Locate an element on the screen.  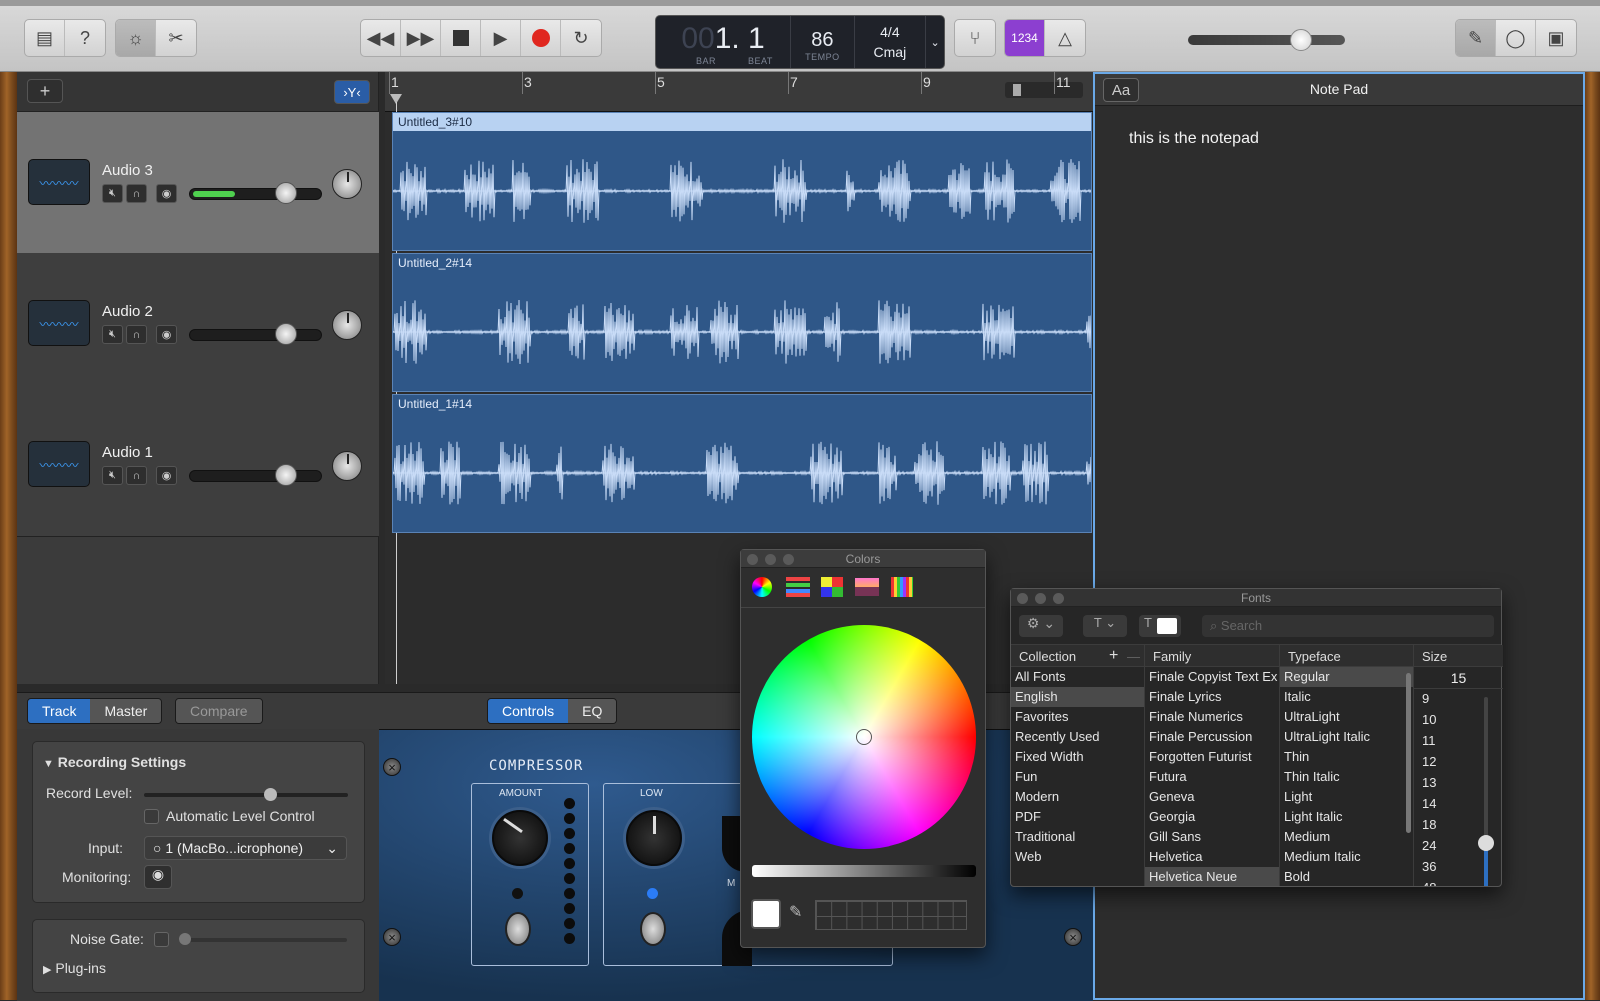
lcd-menu-chevron-icon: ⌄ is located at coordinates (935, 42).